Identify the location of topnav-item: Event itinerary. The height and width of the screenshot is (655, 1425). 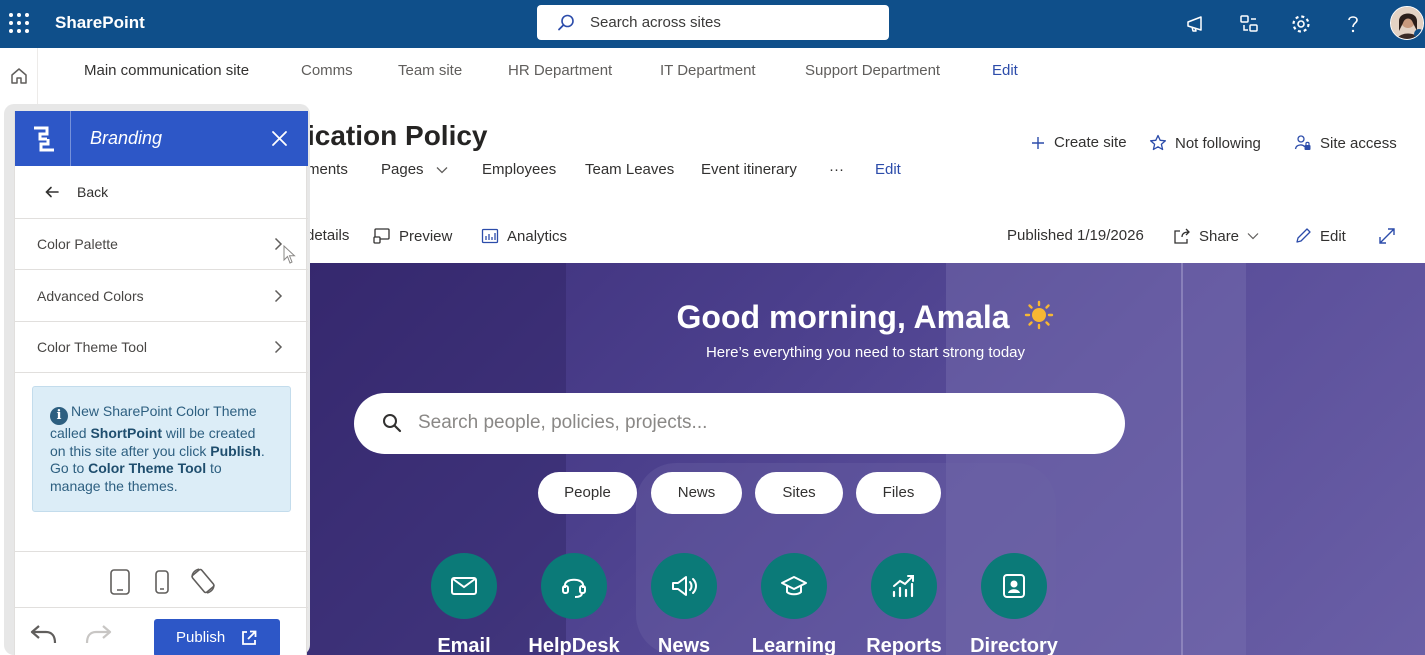
(749, 169).